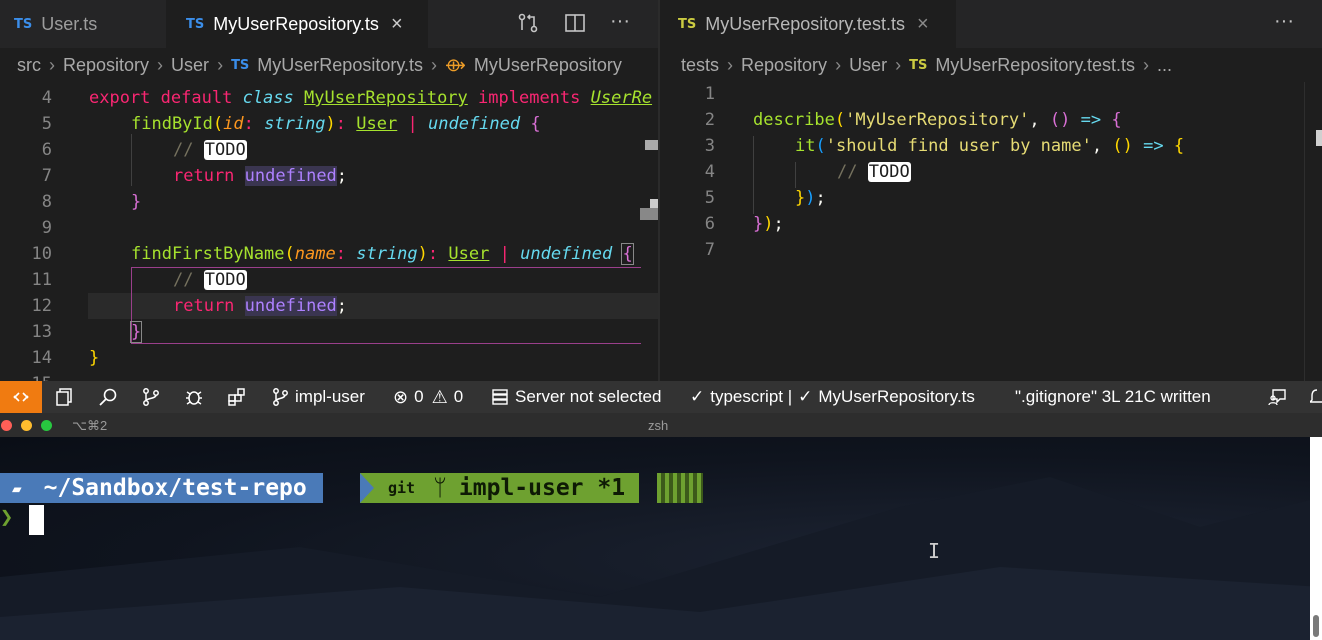 The image size is (1322, 640). Describe the element at coordinates (46, 202) in the screenshot. I see `line-number: 8` at that location.